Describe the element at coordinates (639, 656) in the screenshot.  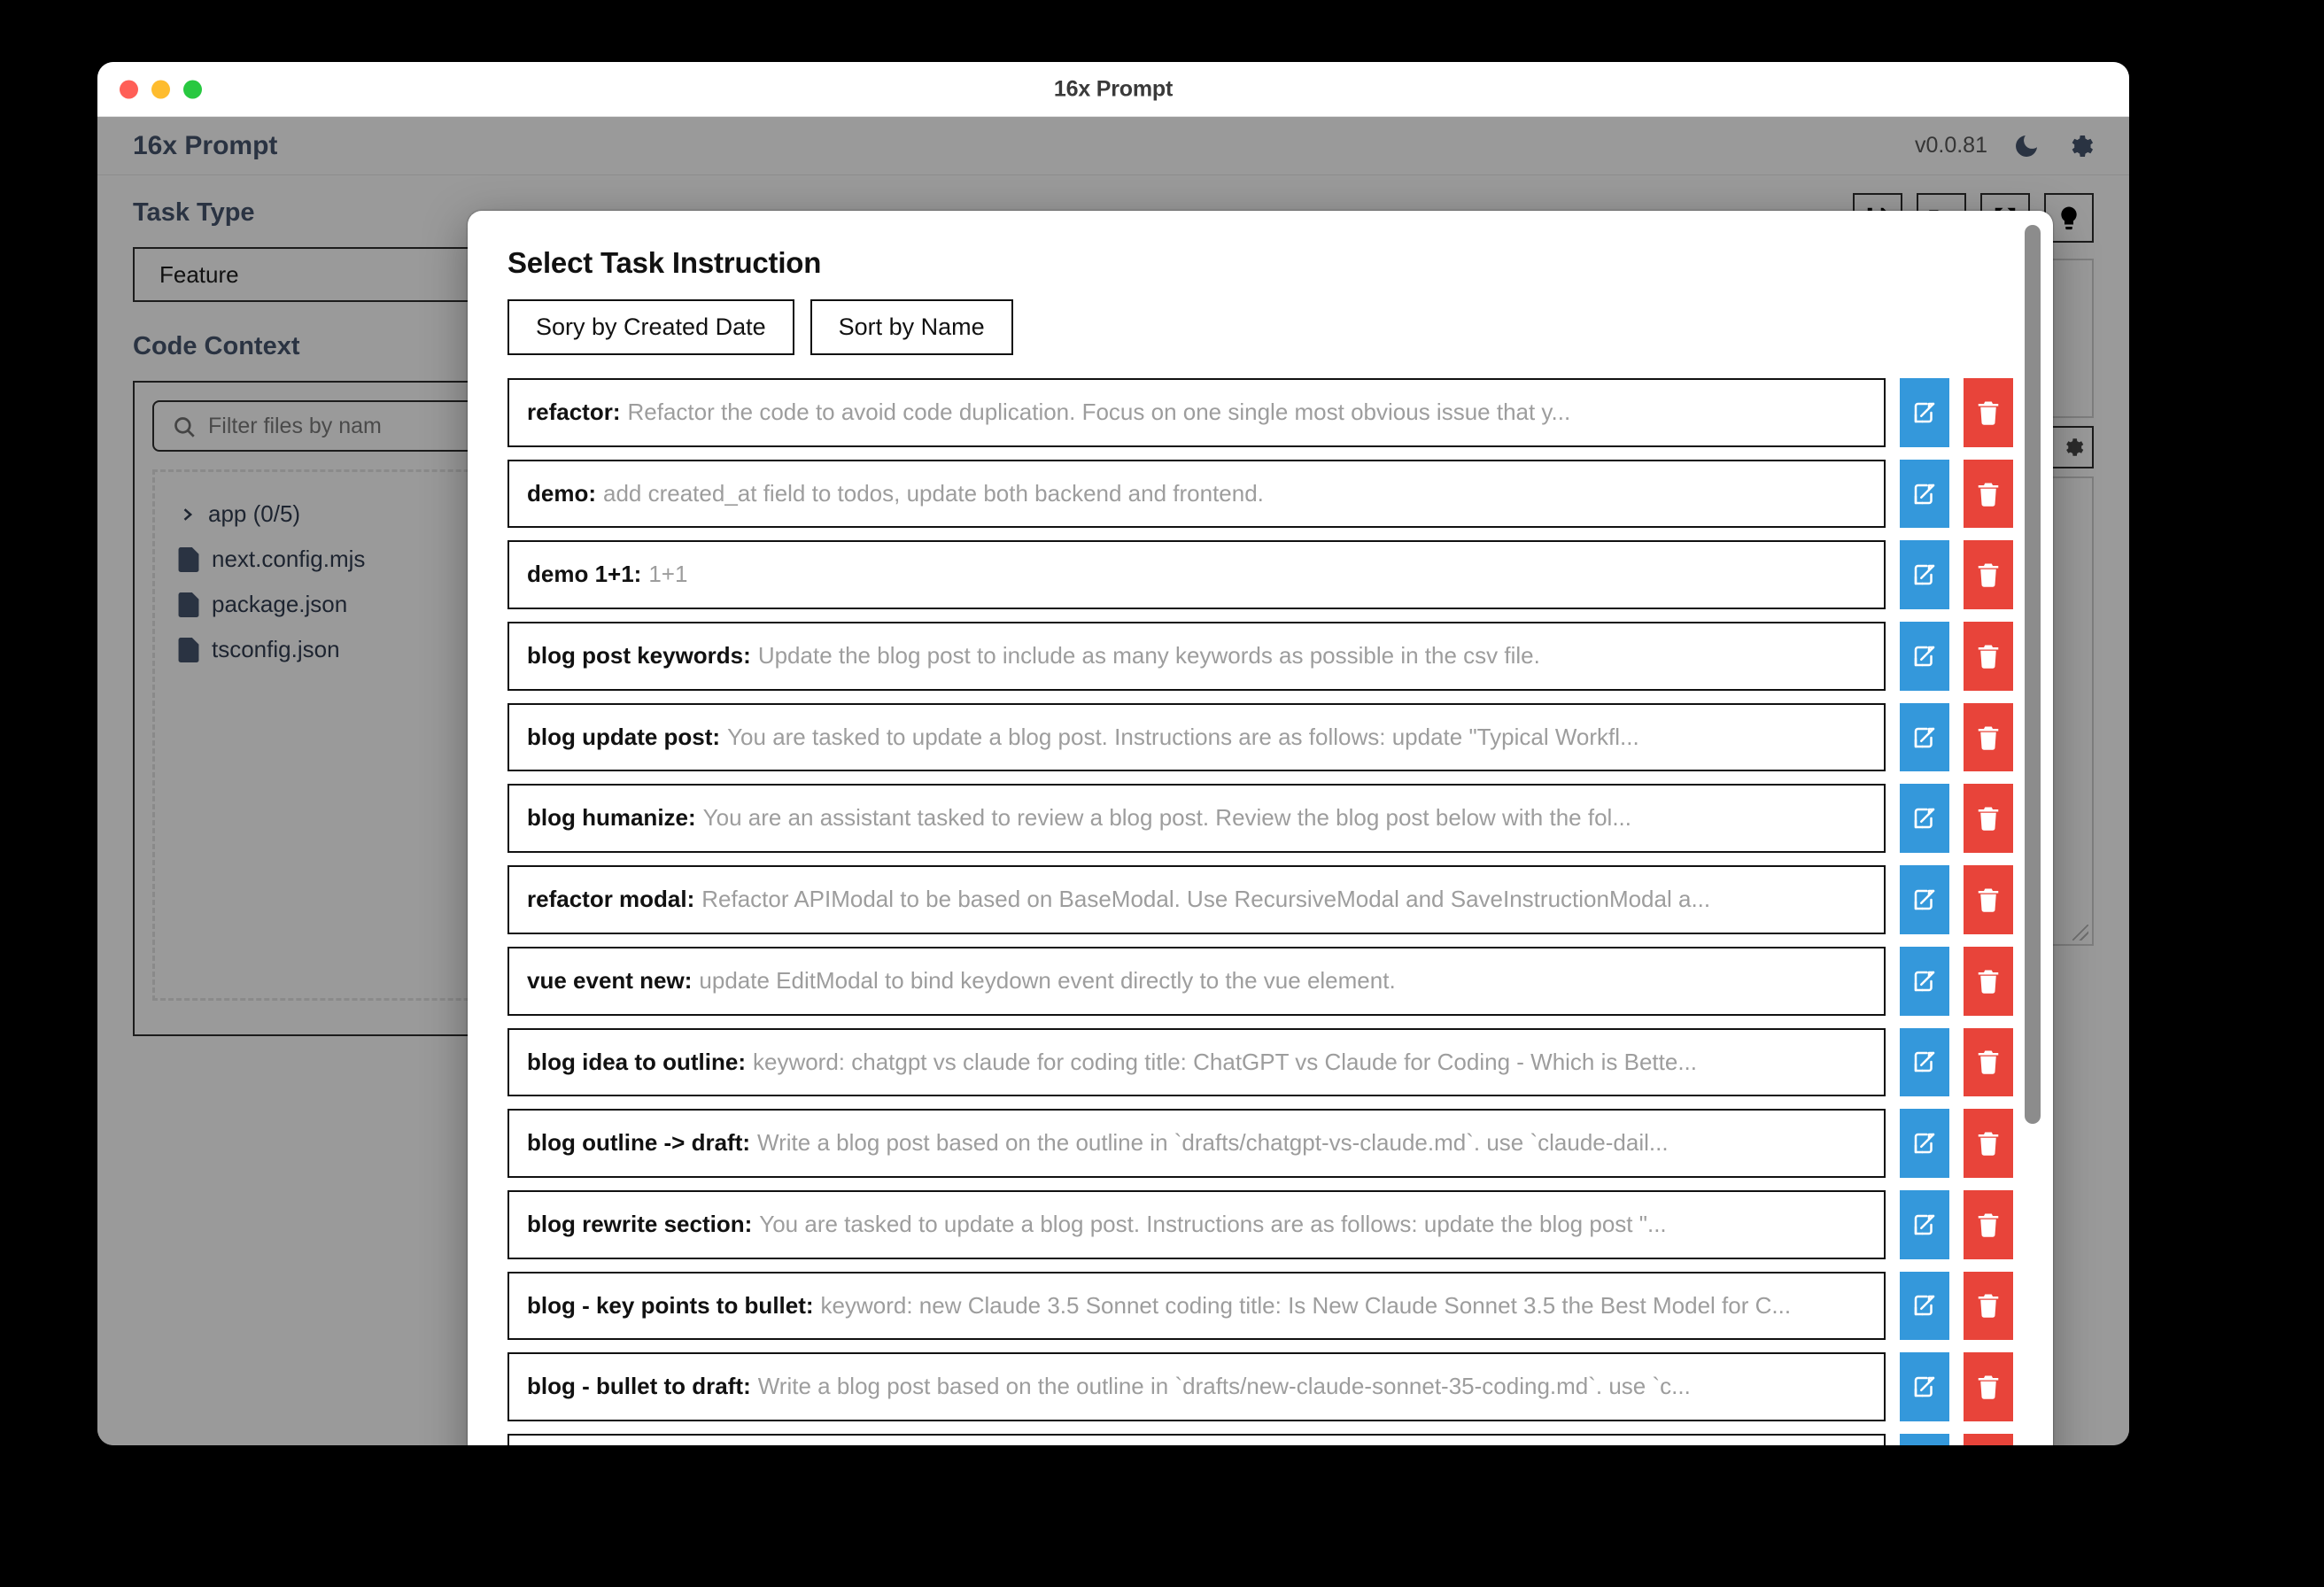
I see `instruction-name: blog post keywords:` at that location.